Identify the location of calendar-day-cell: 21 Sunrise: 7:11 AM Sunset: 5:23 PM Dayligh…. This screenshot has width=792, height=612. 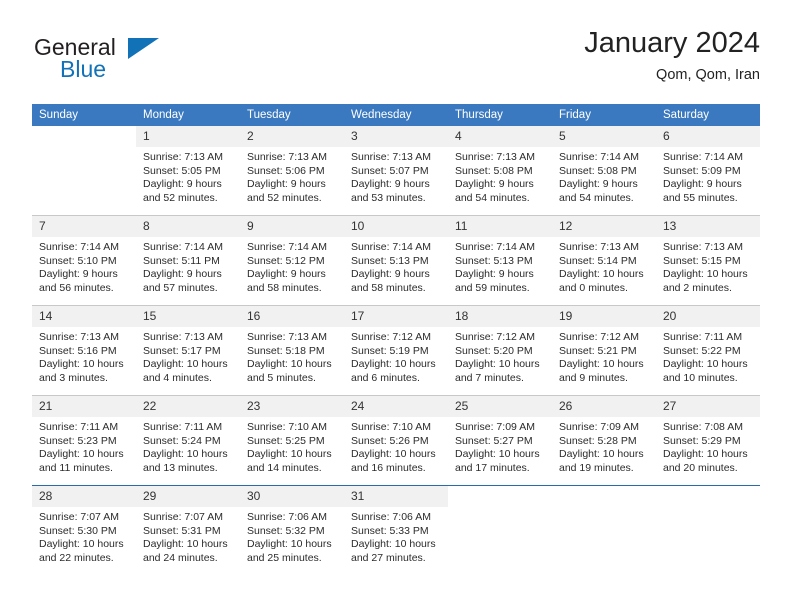
(84, 440).